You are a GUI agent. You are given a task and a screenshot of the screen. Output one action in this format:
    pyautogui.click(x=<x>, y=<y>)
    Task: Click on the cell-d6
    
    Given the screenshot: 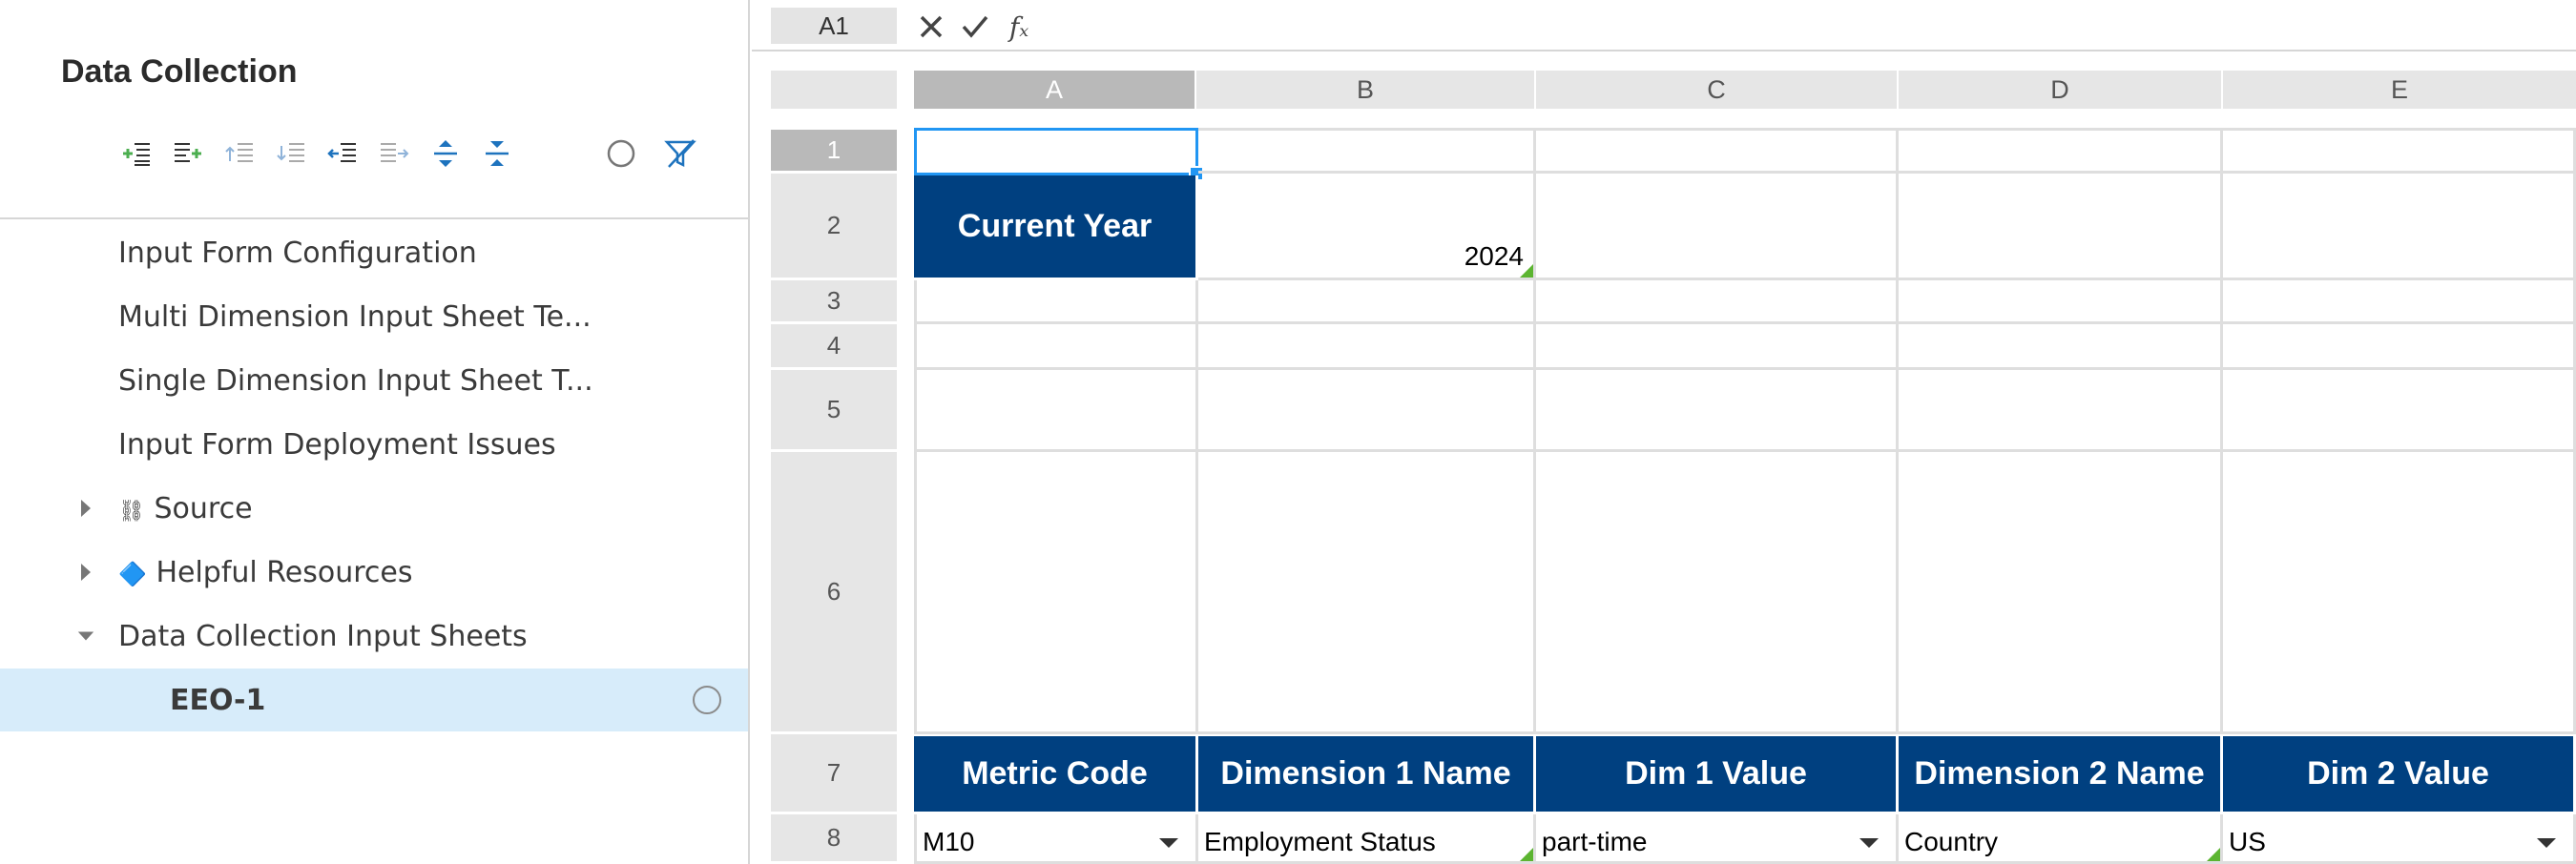 What is the action you would take?
    pyautogui.click(x=2061, y=593)
    